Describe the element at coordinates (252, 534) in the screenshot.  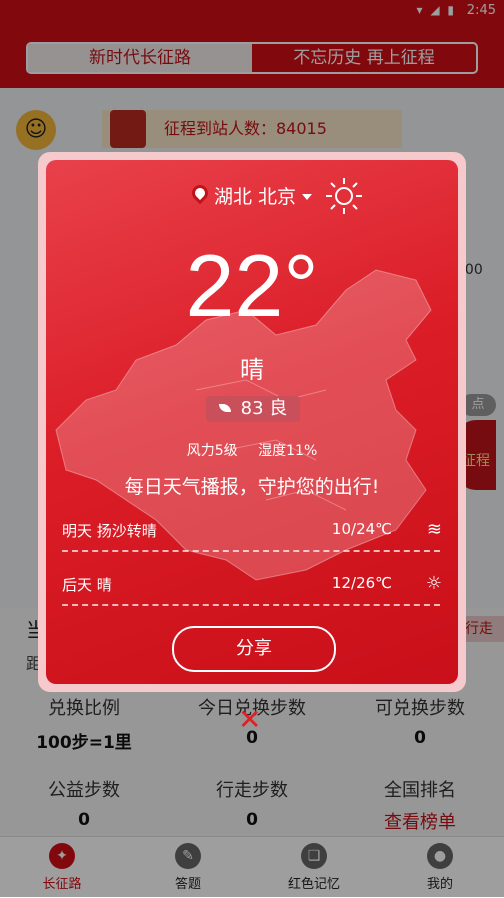
I see `forecast-row-tomorrow: 明天 扬沙转晴 10/24℃ ≋` at that location.